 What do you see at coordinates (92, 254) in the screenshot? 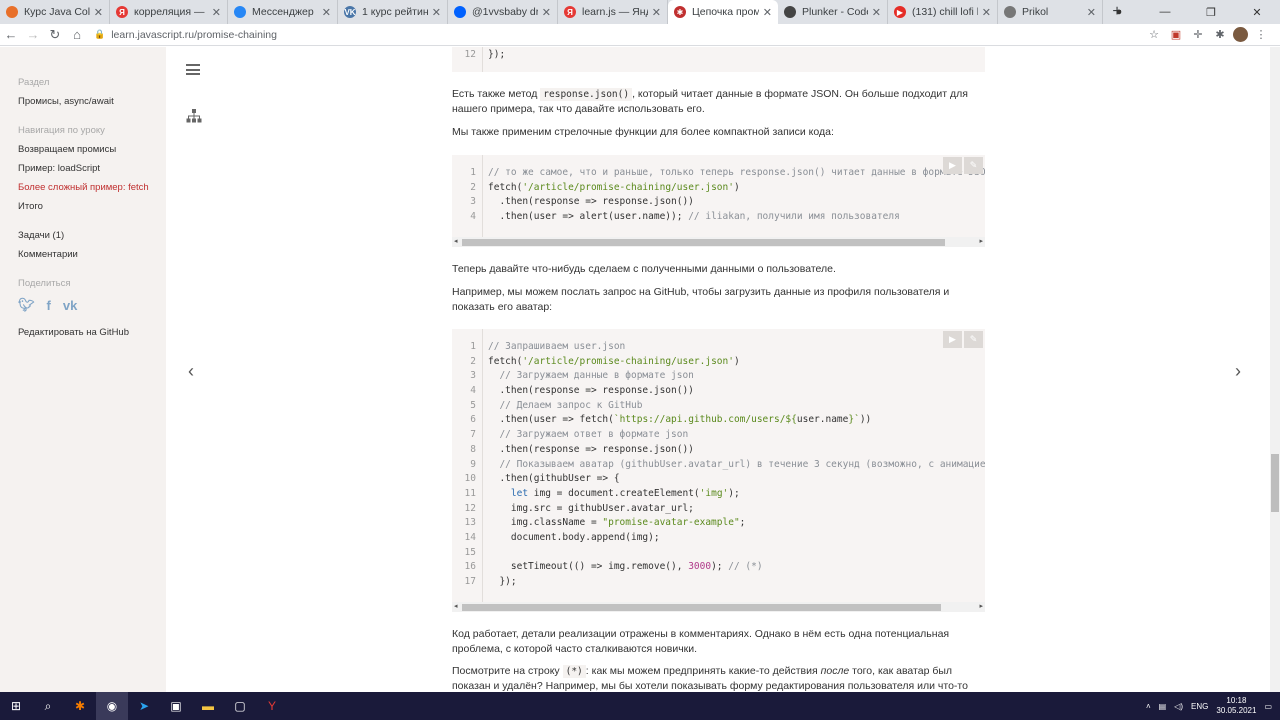
I see `comments-link: Комментарии` at bounding box center [92, 254].